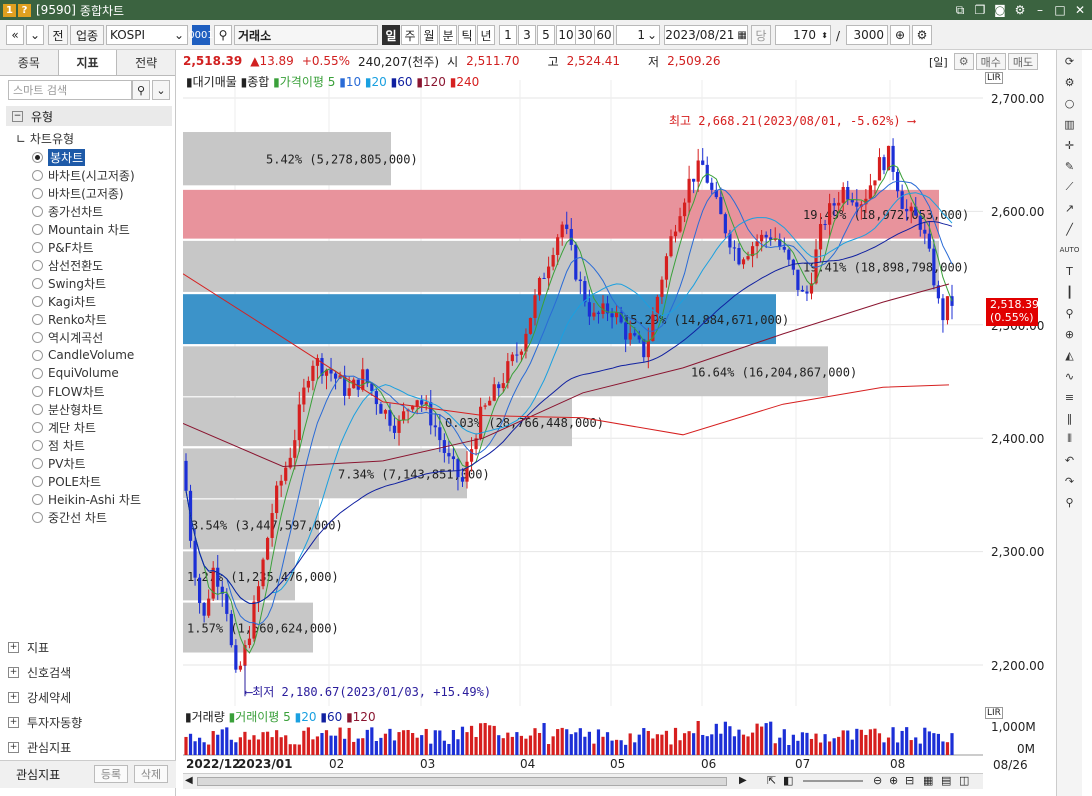 The height and width of the screenshot is (796, 1092). What do you see at coordinates (1060, 10) in the screenshot?
I see `maximize-icon: □` at bounding box center [1060, 10].